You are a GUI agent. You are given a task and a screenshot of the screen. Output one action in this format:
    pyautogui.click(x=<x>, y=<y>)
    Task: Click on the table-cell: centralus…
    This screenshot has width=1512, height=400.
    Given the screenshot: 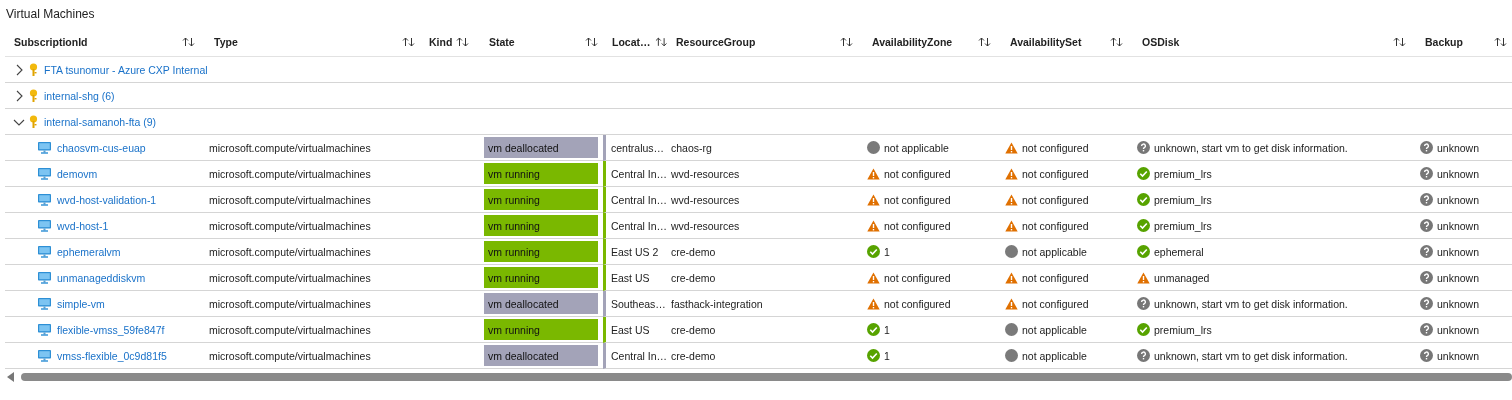 What is the action you would take?
    pyautogui.click(x=635, y=148)
    